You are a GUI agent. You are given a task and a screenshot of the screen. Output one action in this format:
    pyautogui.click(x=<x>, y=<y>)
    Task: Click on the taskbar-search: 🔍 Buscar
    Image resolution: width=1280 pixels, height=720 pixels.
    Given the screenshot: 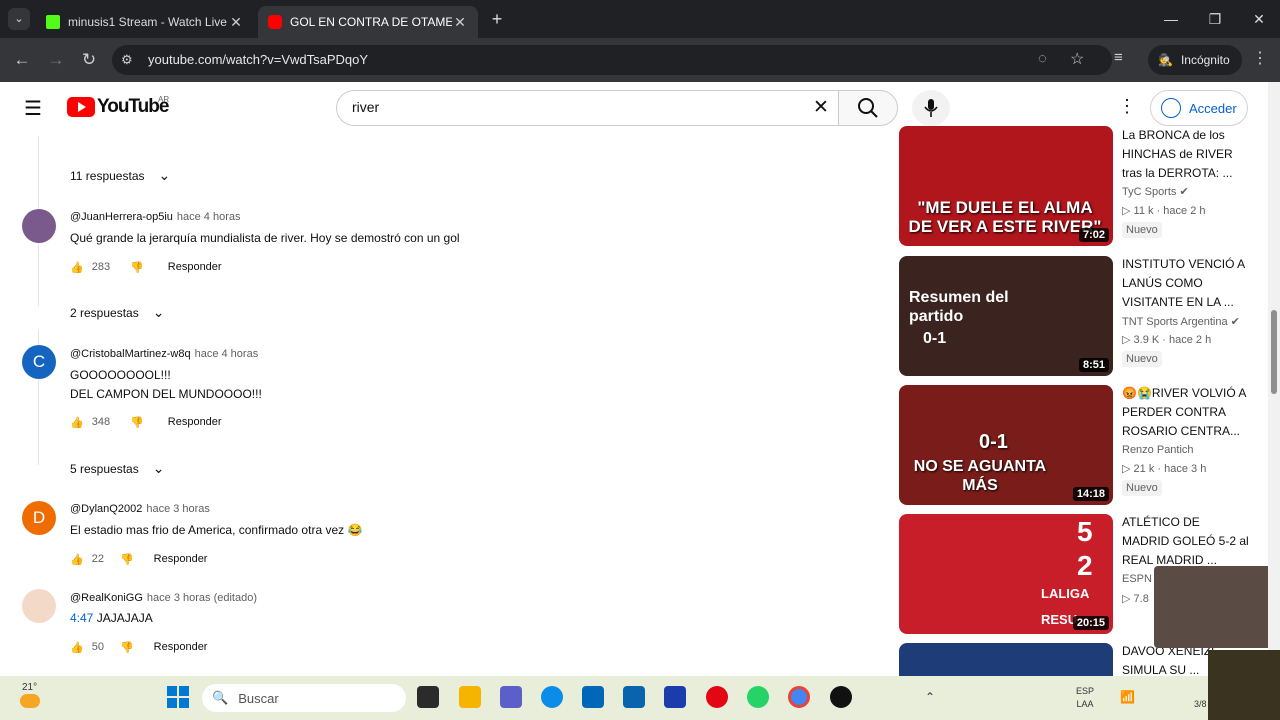 What is the action you would take?
    pyautogui.click(x=304, y=698)
    